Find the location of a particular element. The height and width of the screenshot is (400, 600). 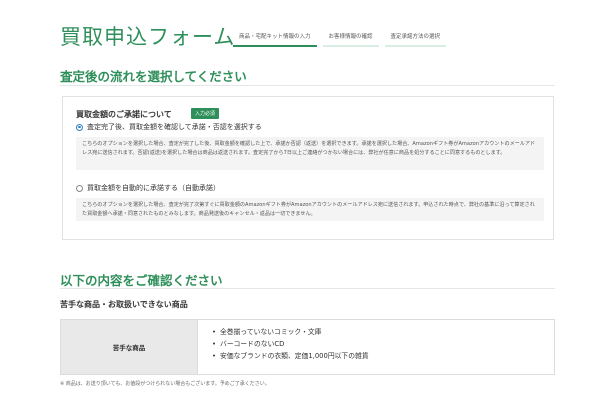

radio-selected-icon is located at coordinates (79, 127).